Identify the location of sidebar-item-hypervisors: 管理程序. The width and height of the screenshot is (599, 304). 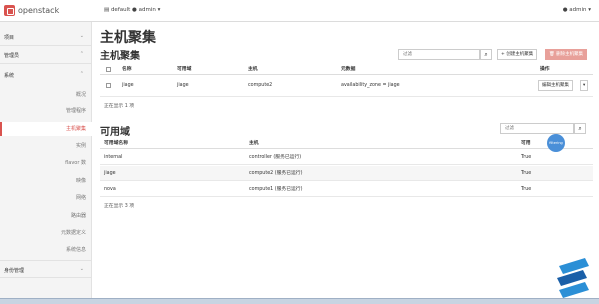
(46, 111).